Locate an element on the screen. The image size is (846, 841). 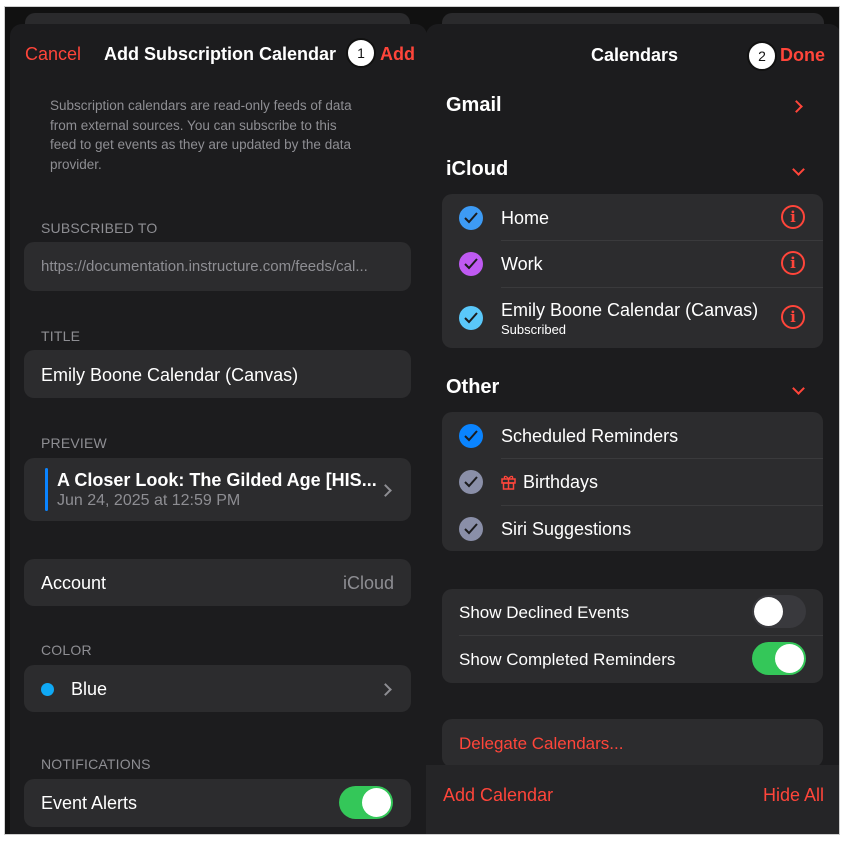
show-completed-reminders-label: Show Completed Reminders is located at coordinates (567, 659).